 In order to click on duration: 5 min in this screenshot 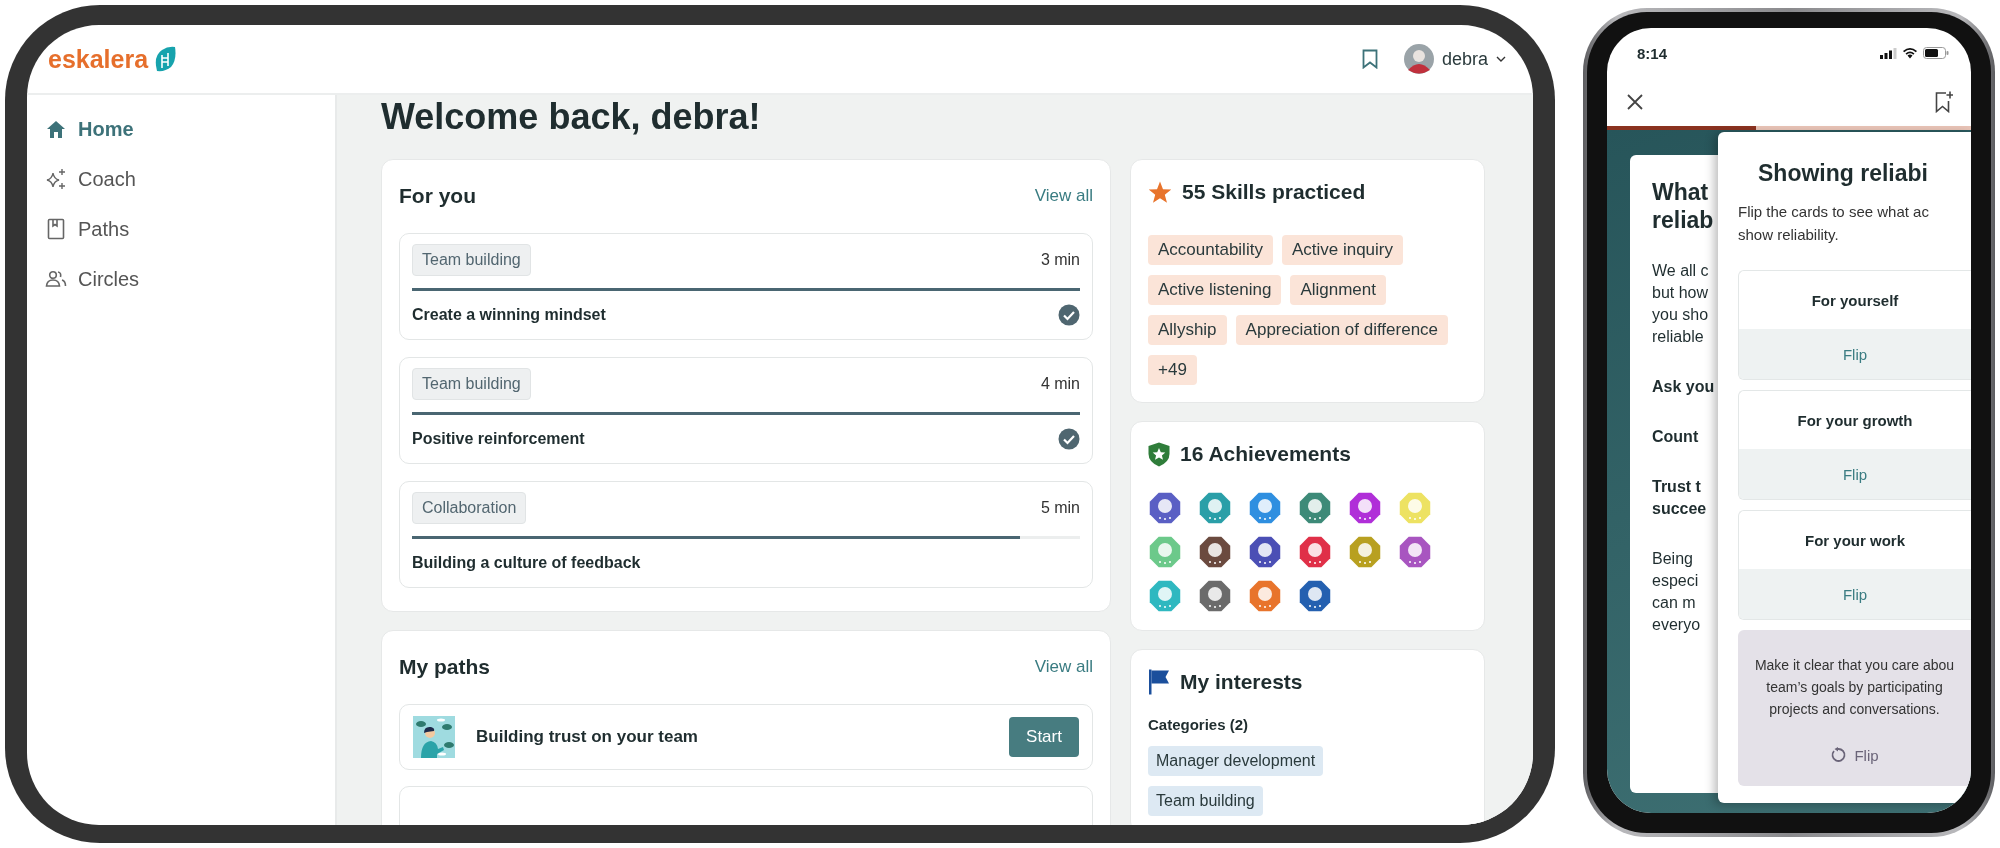, I will do `click(1060, 508)`.